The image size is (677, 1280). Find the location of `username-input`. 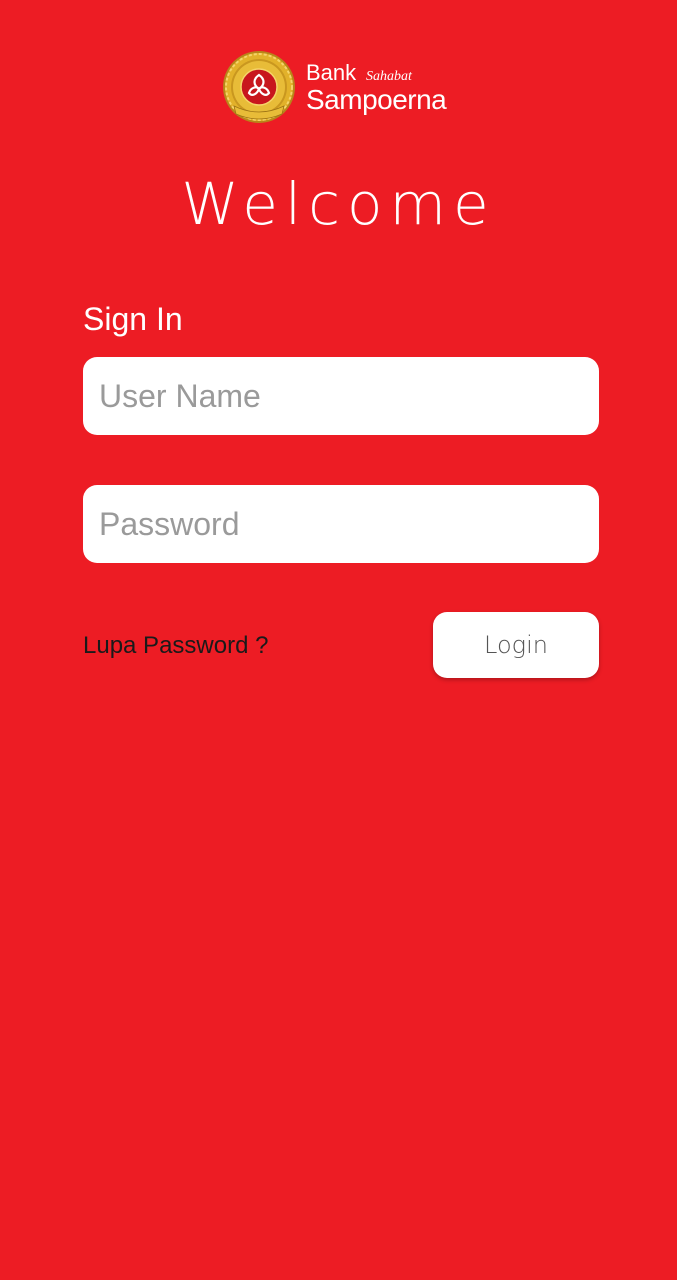

username-input is located at coordinates (341, 396).